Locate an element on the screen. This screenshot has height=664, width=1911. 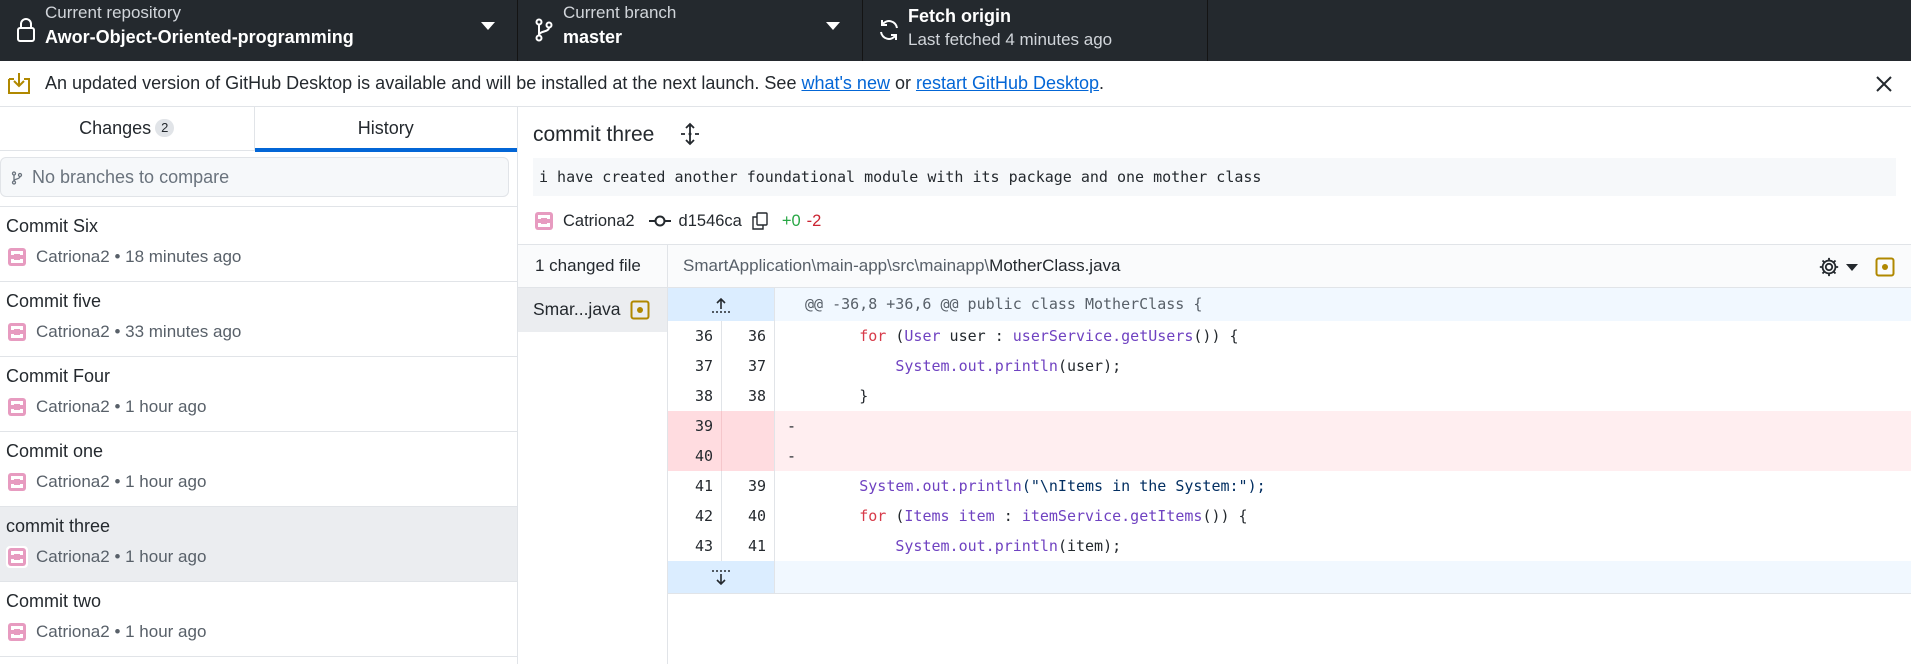
copy-icon is located at coordinates (760, 221).